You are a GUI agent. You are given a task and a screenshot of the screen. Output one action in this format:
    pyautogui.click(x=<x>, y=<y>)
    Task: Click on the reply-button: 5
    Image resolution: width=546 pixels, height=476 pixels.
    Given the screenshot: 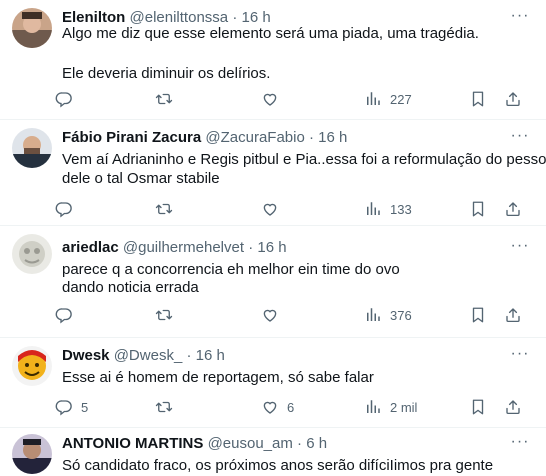 What is the action you would take?
    pyautogui.click(x=71, y=407)
    